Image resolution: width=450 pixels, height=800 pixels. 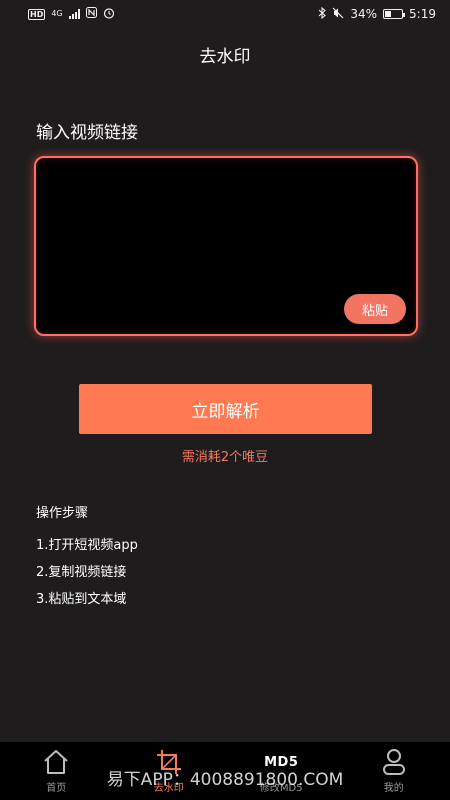 I want to click on nfc-icon, so click(x=91, y=14).